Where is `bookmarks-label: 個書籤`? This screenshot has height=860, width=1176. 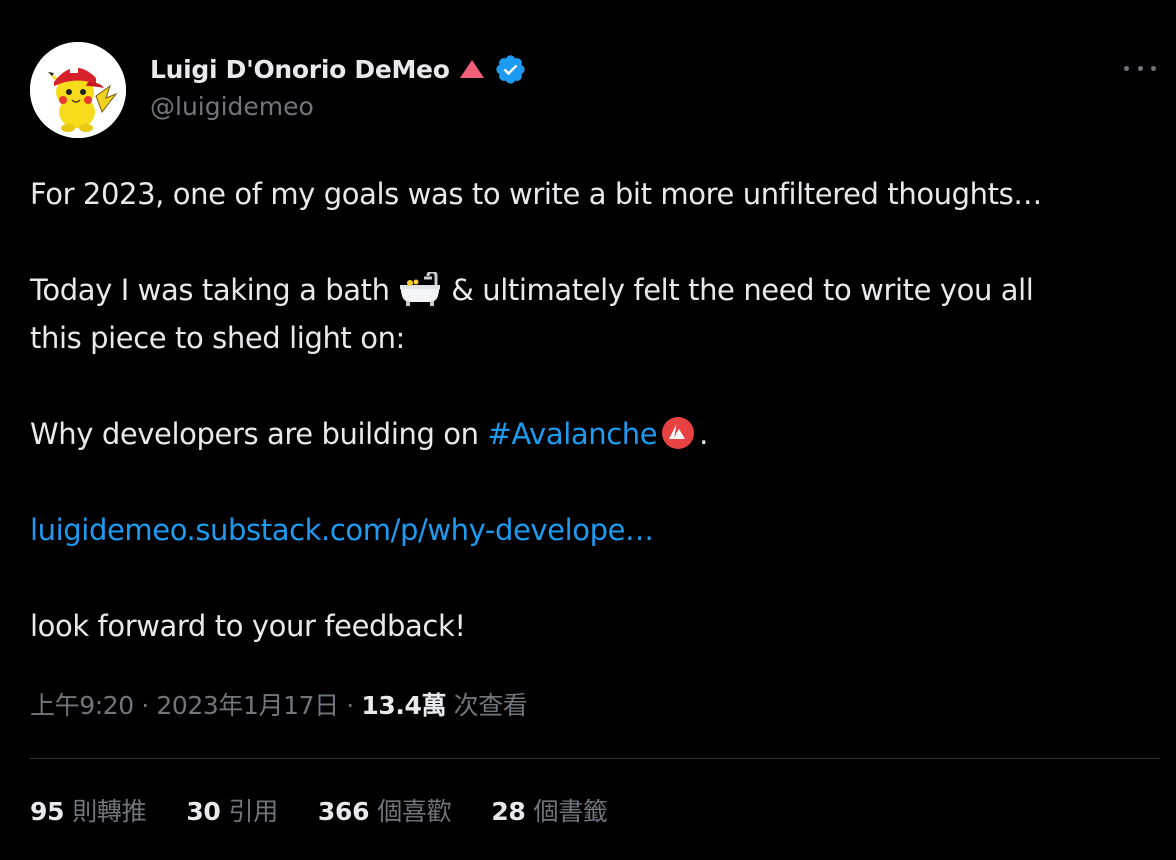
bookmarks-label: 個書籤 is located at coordinates (570, 811).